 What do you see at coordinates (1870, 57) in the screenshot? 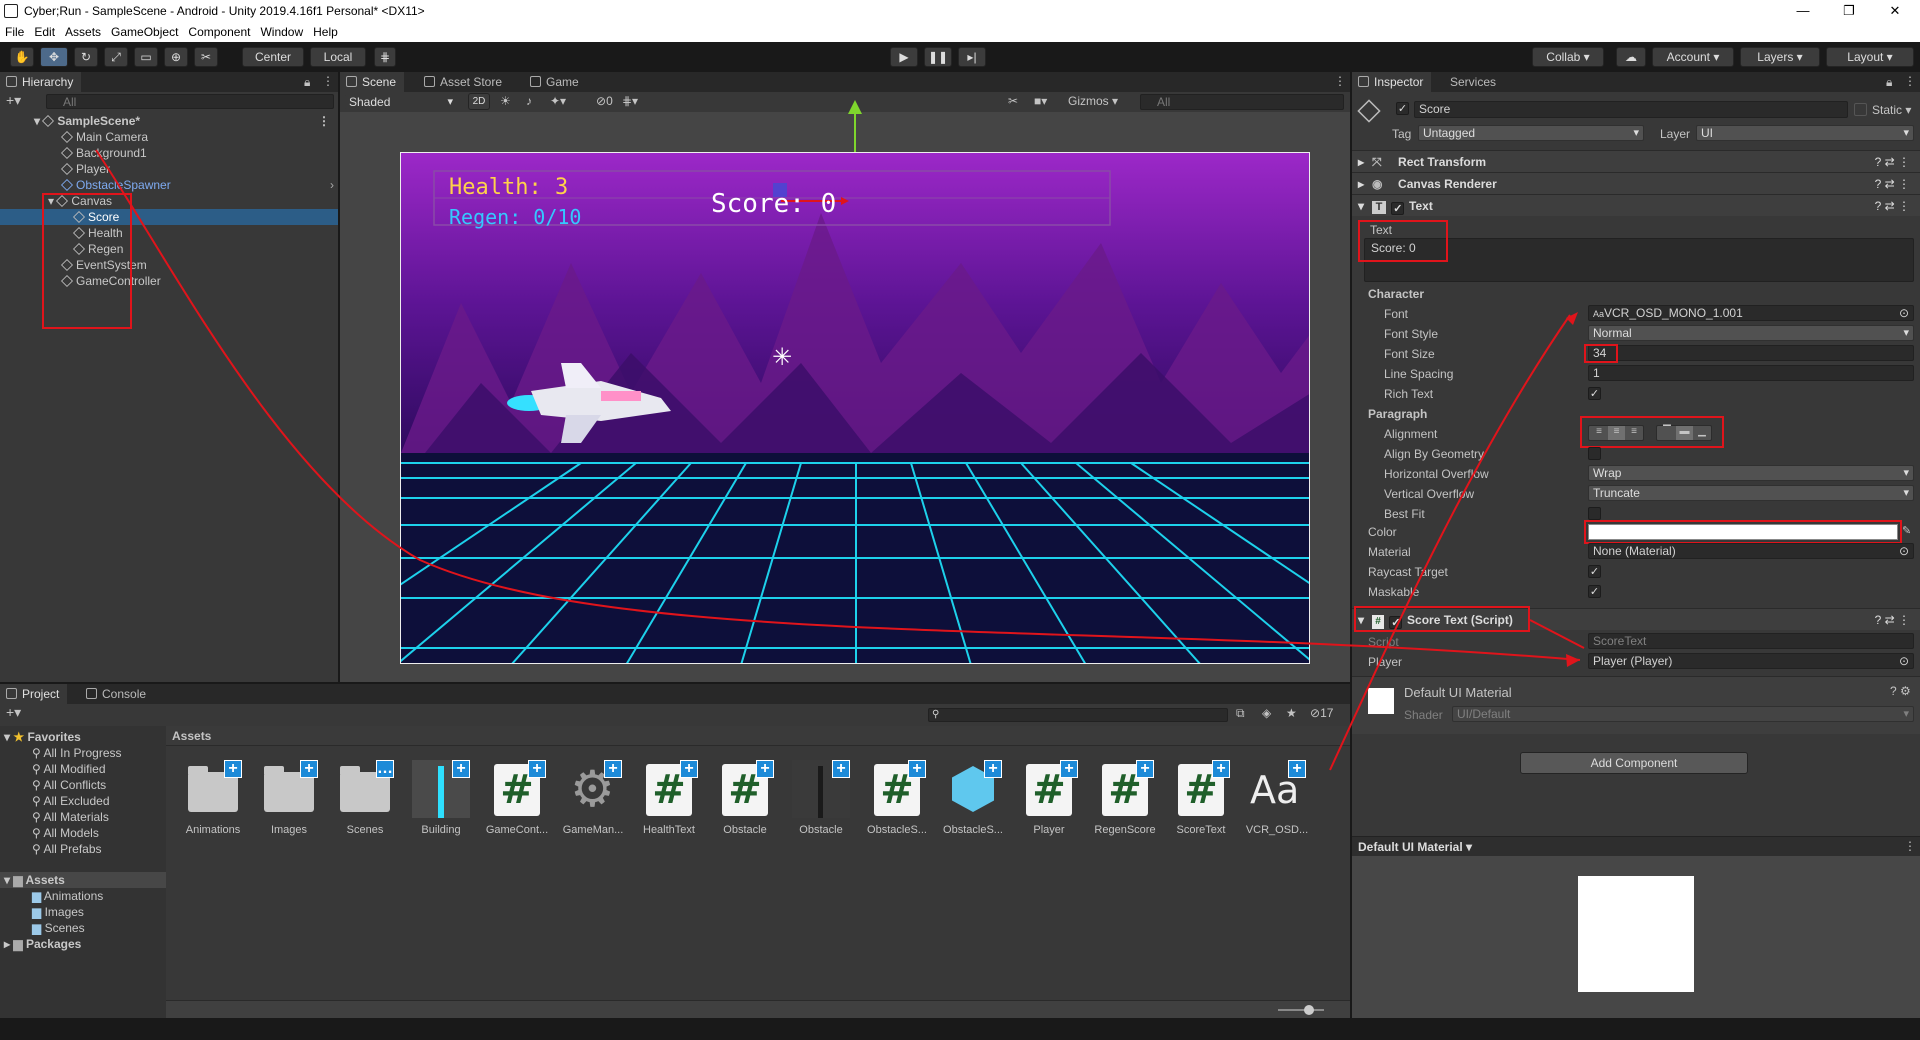
I see `layout-dropdown: Layout ▾` at bounding box center [1870, 57].